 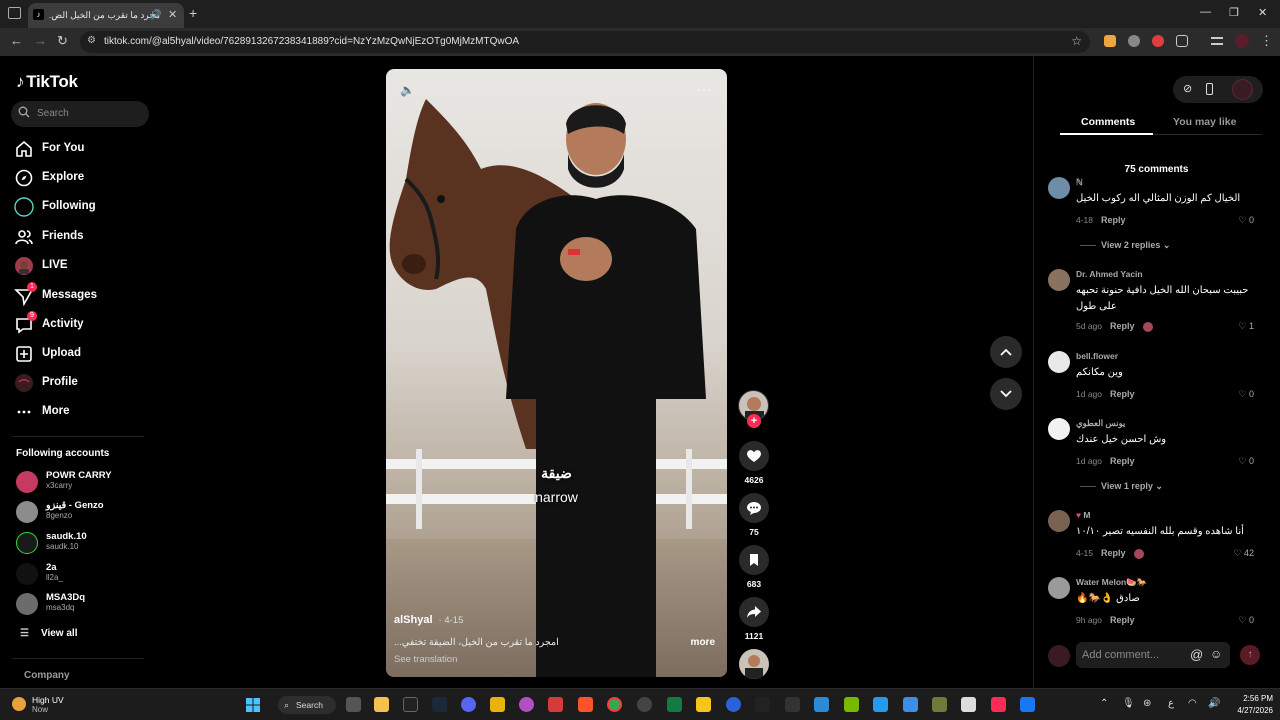 What do you see at coordinates (1217, 41) in the screenshot?
I see `reading-list-icon` at bounding box center [1217, 41].